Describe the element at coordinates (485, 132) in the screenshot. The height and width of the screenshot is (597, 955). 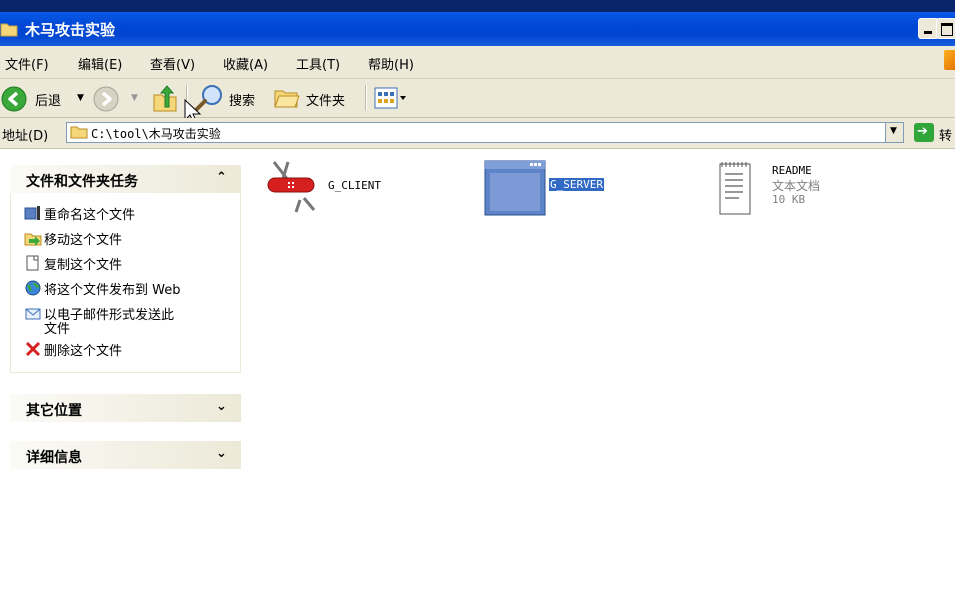
I see `address-input: C:\tool\木马攻击实验` at that location.